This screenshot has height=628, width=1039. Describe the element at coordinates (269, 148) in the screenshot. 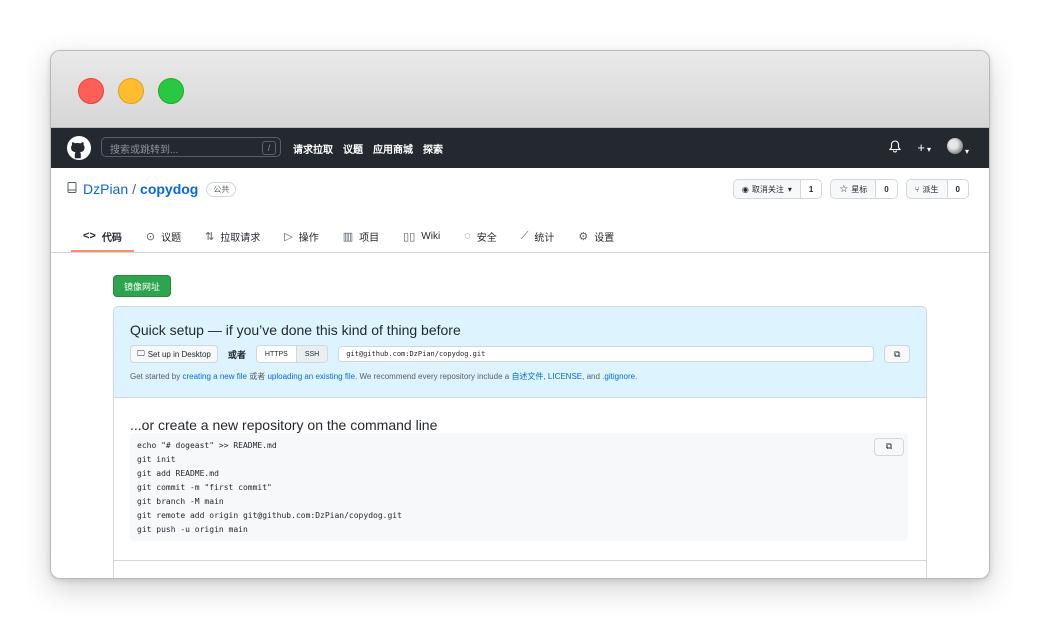

I see `search-shortcut-badge: /` at that location.